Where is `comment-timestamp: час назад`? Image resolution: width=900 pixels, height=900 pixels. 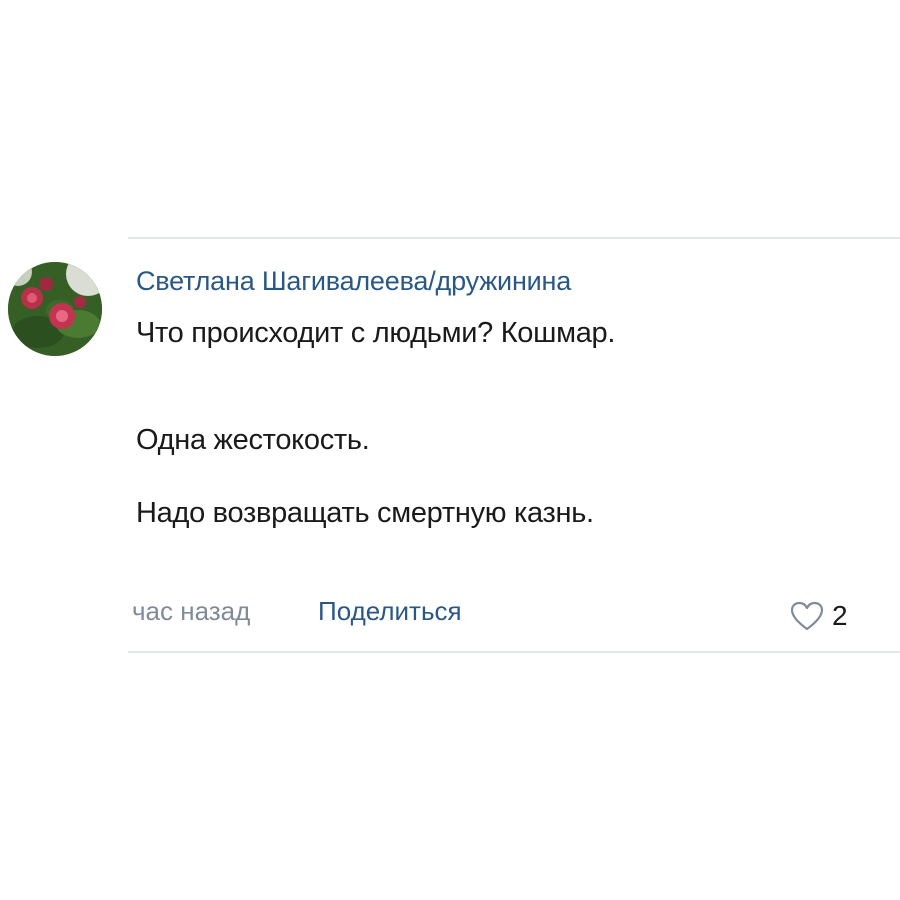
comment-timestamp: час назад is located at coordinates (191, 611).